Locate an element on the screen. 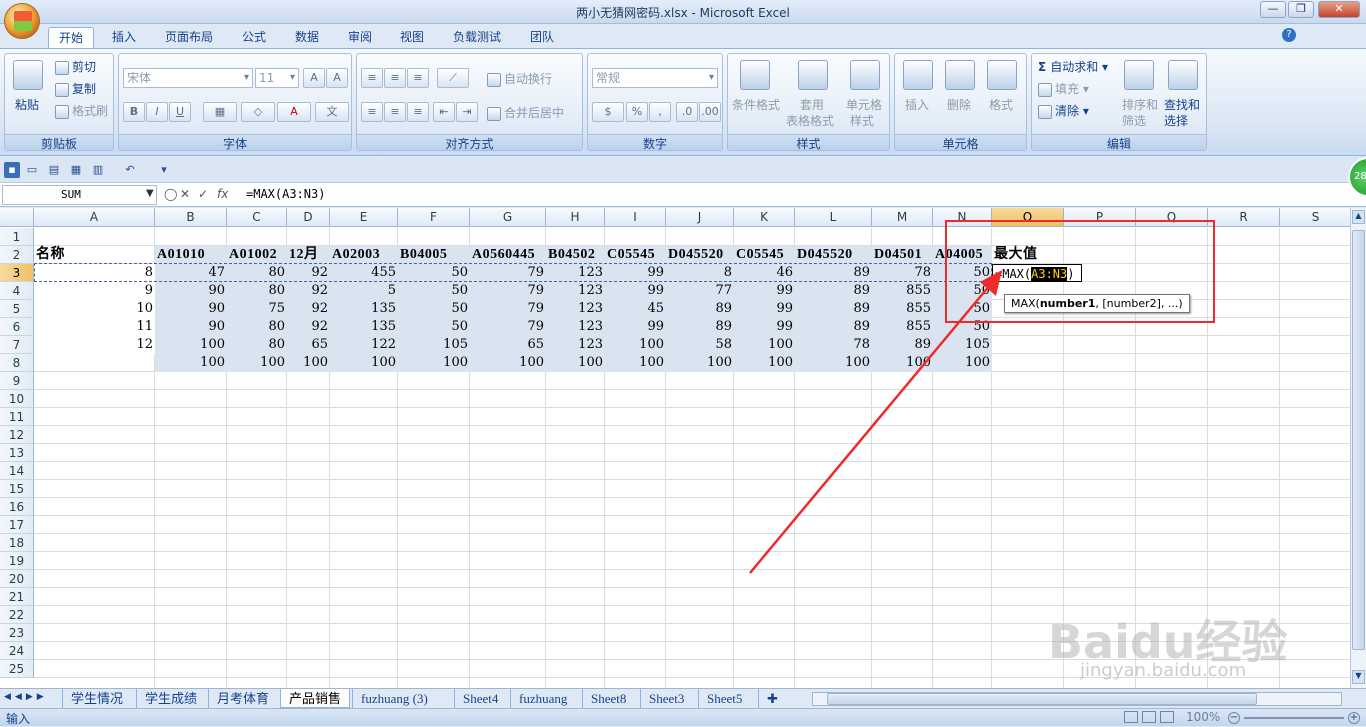 The image size is (1366, 727). clear-button: 清除 ▾ is located at coordinates (1063, 110).